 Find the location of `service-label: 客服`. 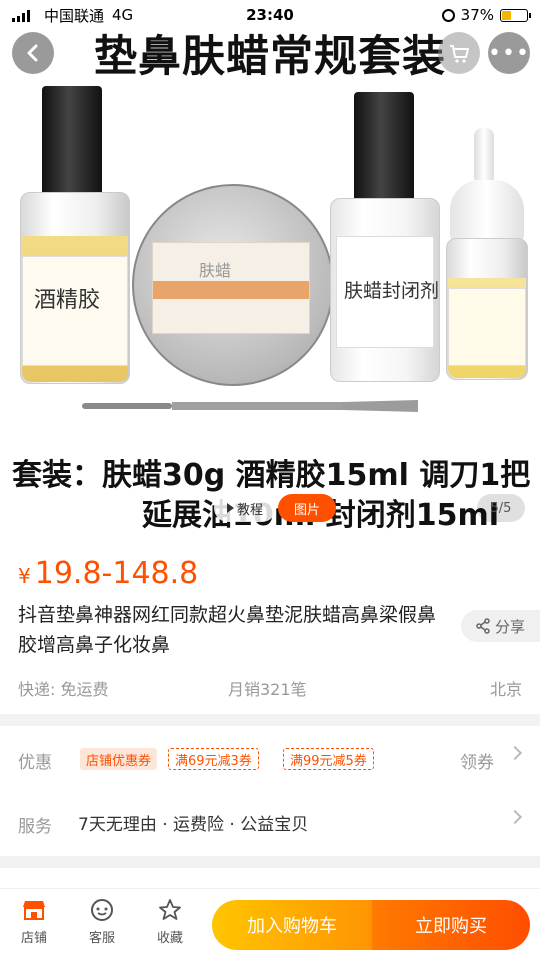

service-label: 客服 is located at coordinates (101, 938).